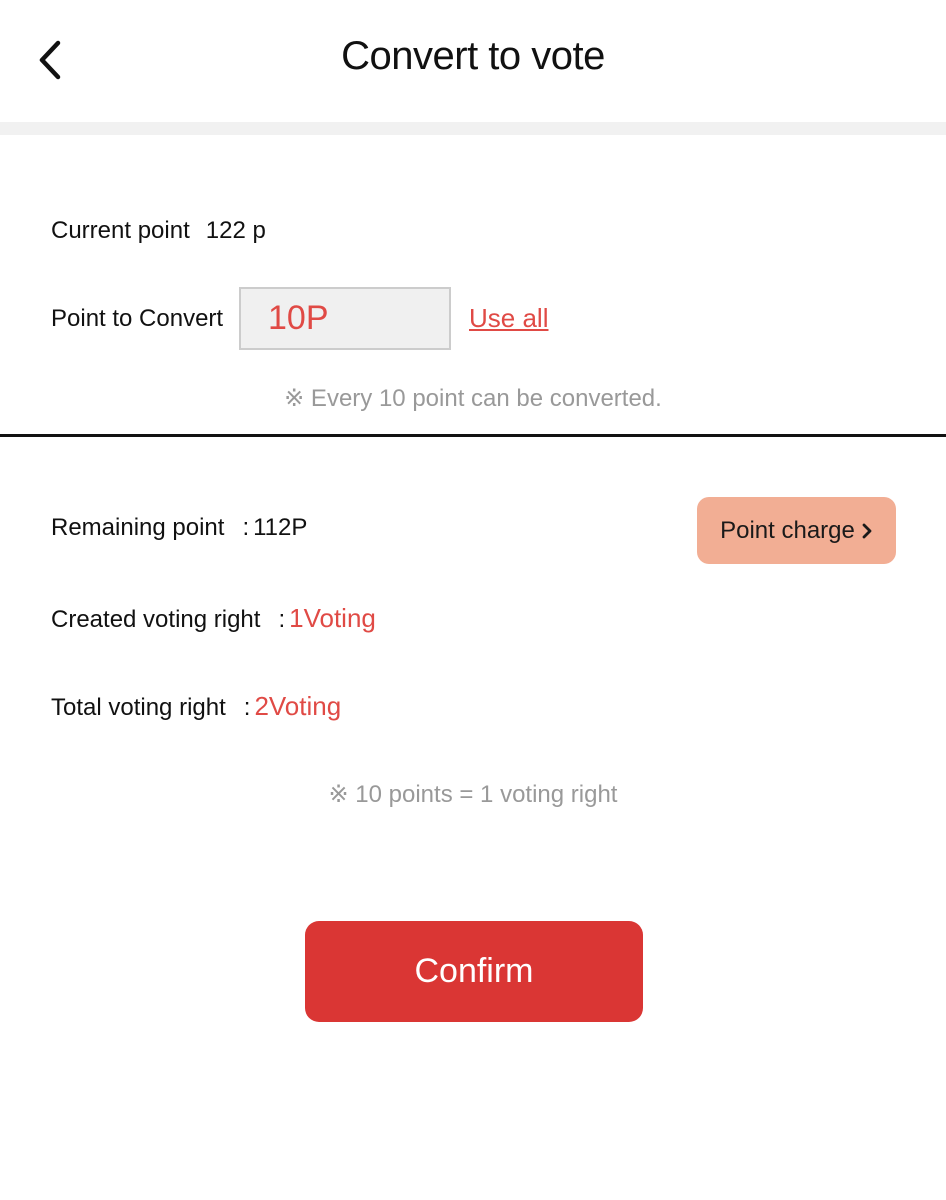 This screenshot has width=946, height=1200. Describe the element at coordinates (787, 530) in the screenshot. I see `point-charge-label: Point charge` at that location.